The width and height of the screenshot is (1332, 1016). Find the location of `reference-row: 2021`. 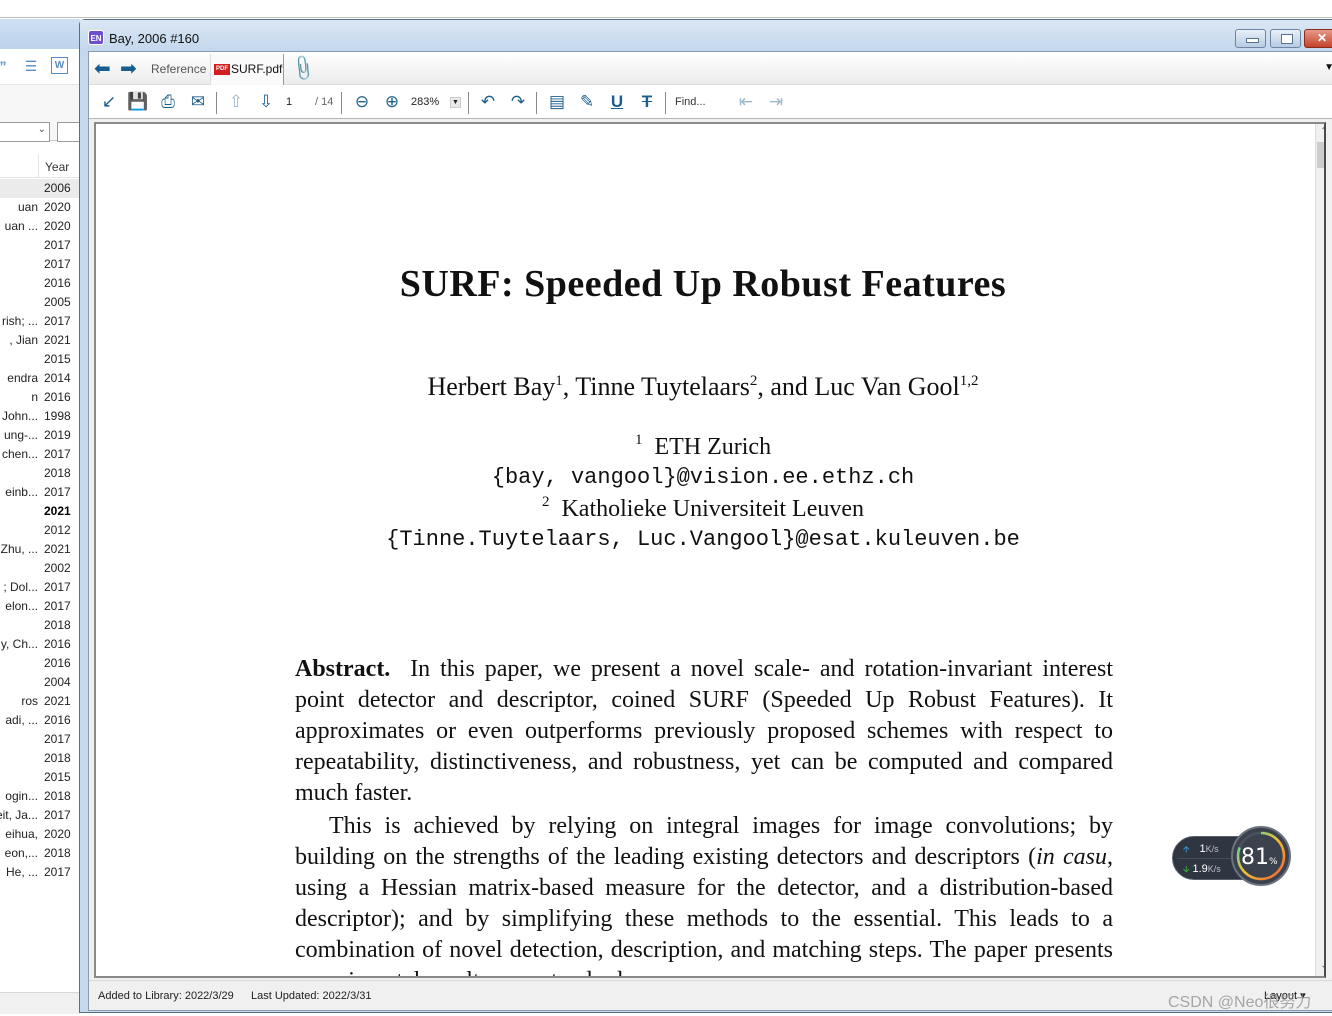

reference-row: 2021 is located at coordinates (40, 511).